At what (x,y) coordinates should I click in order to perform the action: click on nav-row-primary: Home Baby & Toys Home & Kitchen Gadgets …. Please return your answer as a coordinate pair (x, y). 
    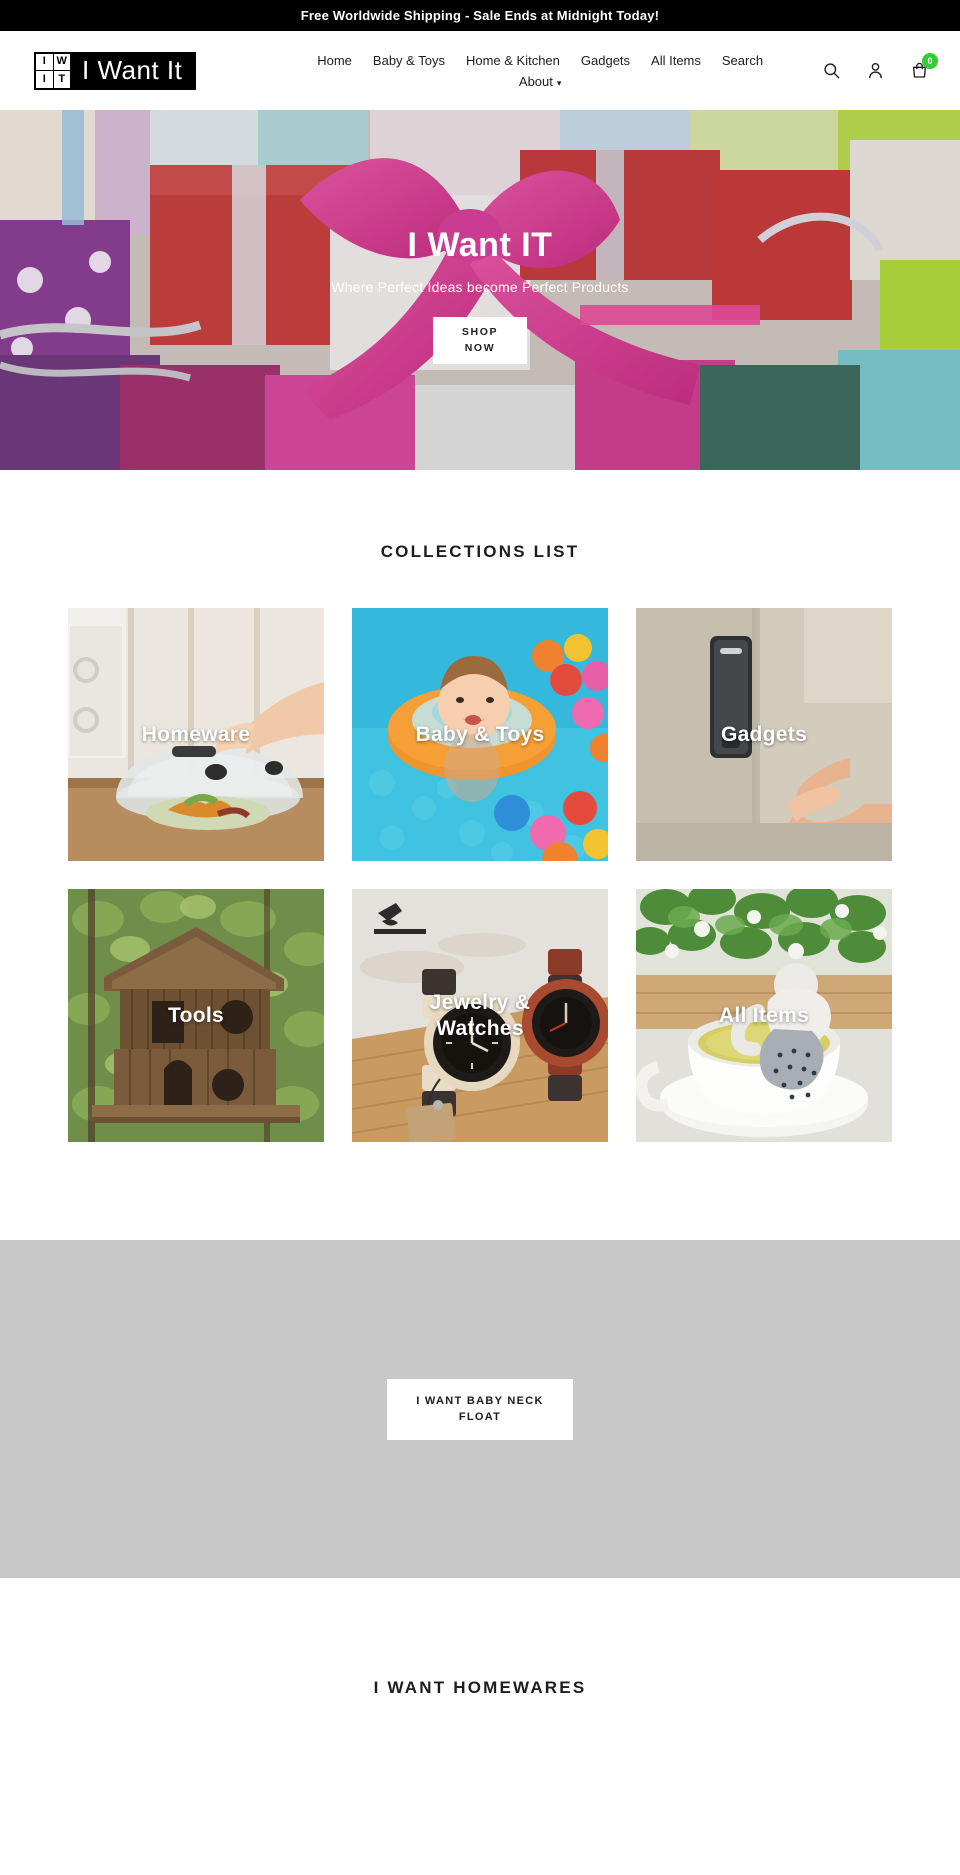
    Looking at the image, I should click on (540, 60).